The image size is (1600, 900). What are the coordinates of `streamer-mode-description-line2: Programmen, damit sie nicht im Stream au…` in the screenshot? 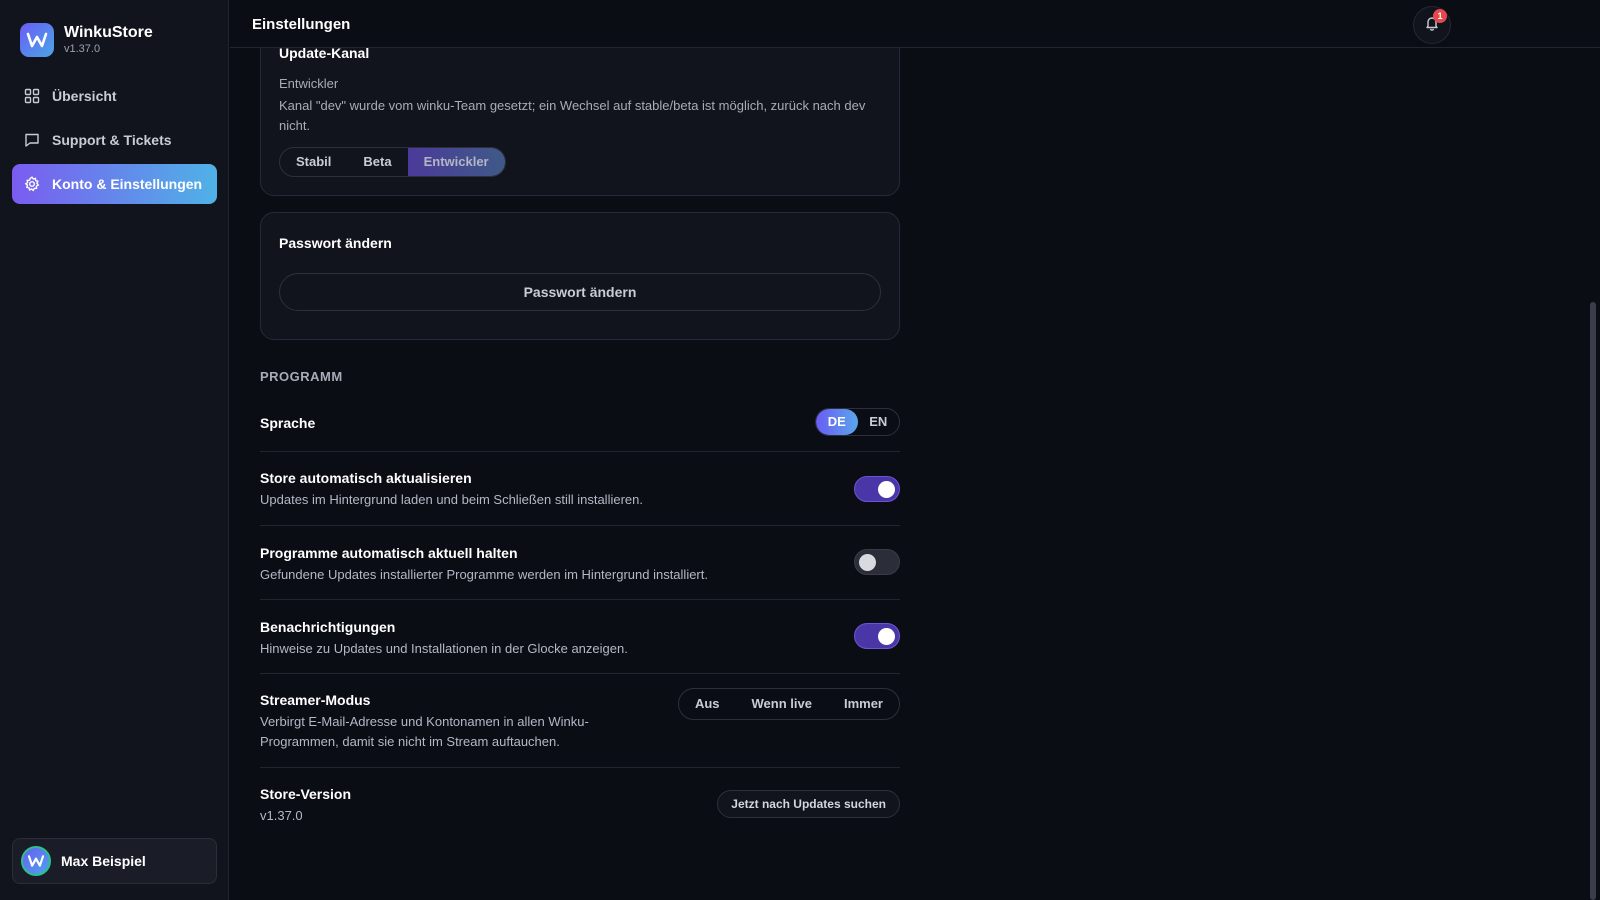 It's located at (410, 741).